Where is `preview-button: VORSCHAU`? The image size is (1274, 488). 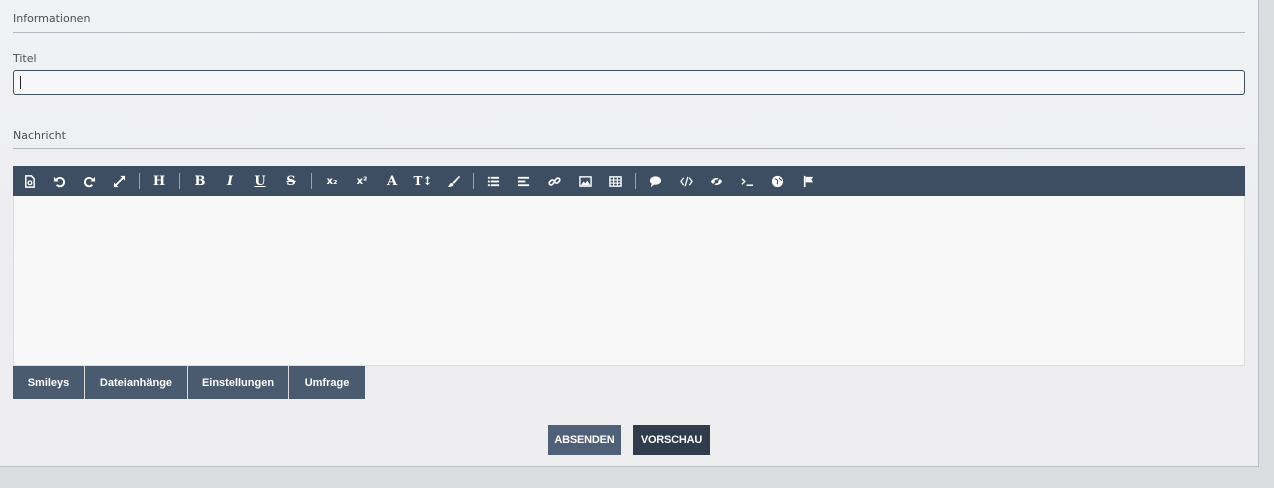 preview-button: VORSCHAU is located at coordinates (671, 440).